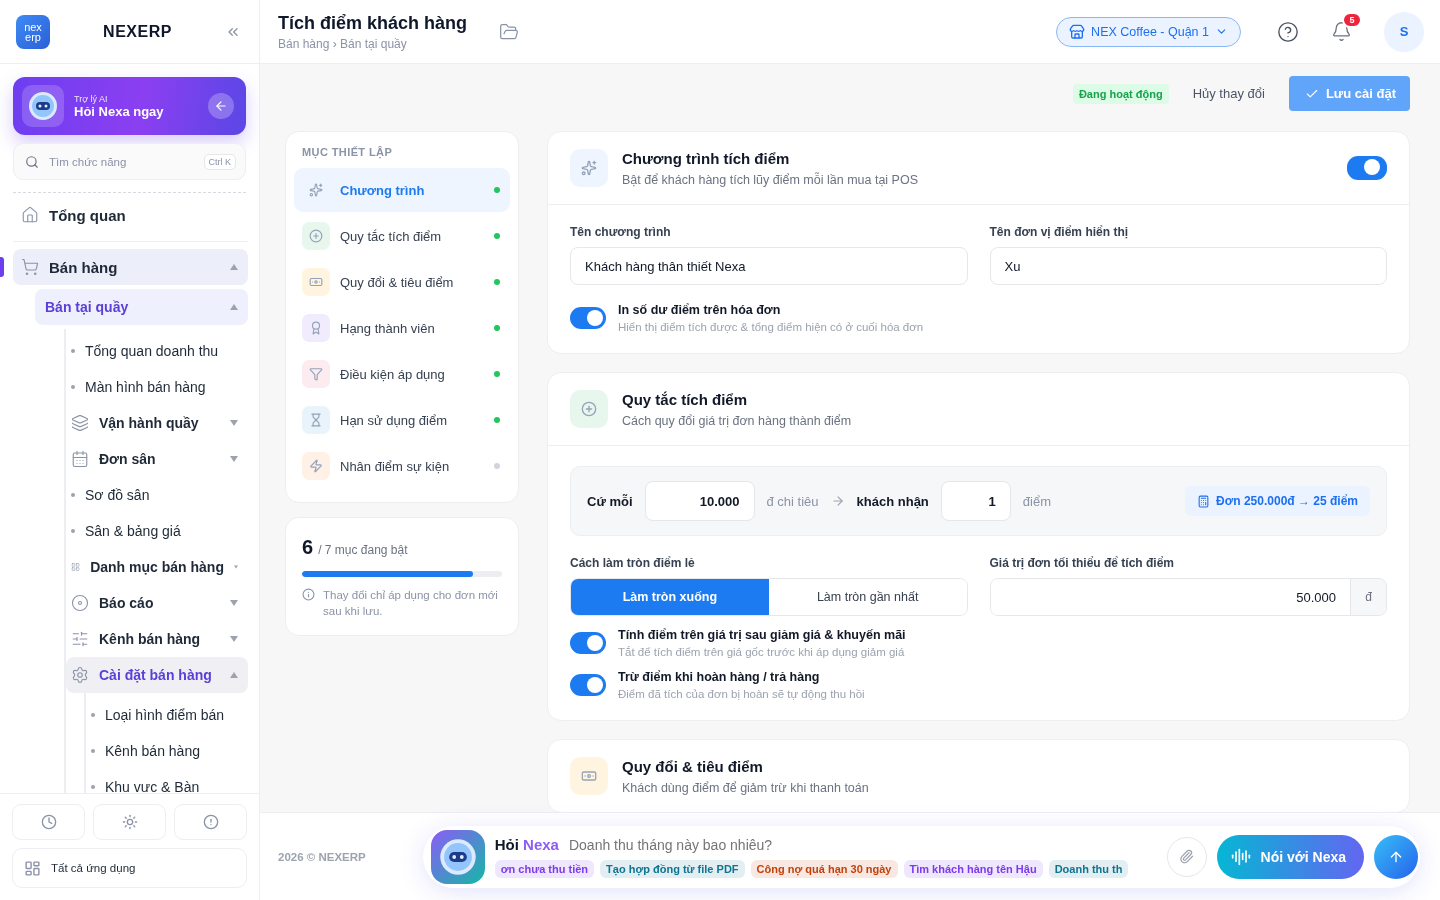  What do you see at coordinates (1188, 266) in the screenshot?
I see `text-field: Xu` at bounding box center [1188, 266].